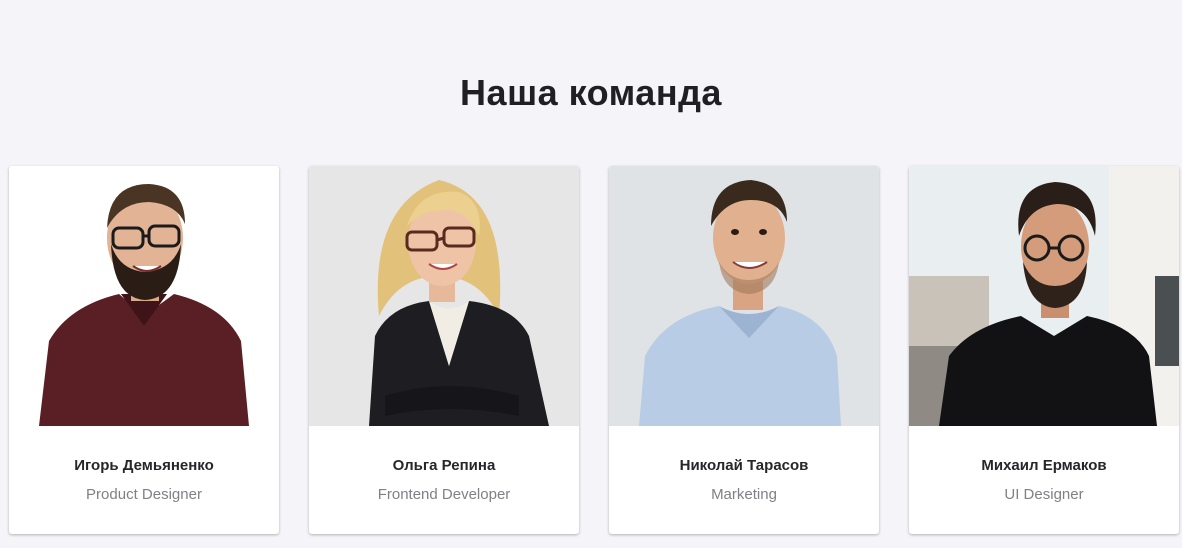  I want to click on member-role: UI Designer, so click(1044, 494).